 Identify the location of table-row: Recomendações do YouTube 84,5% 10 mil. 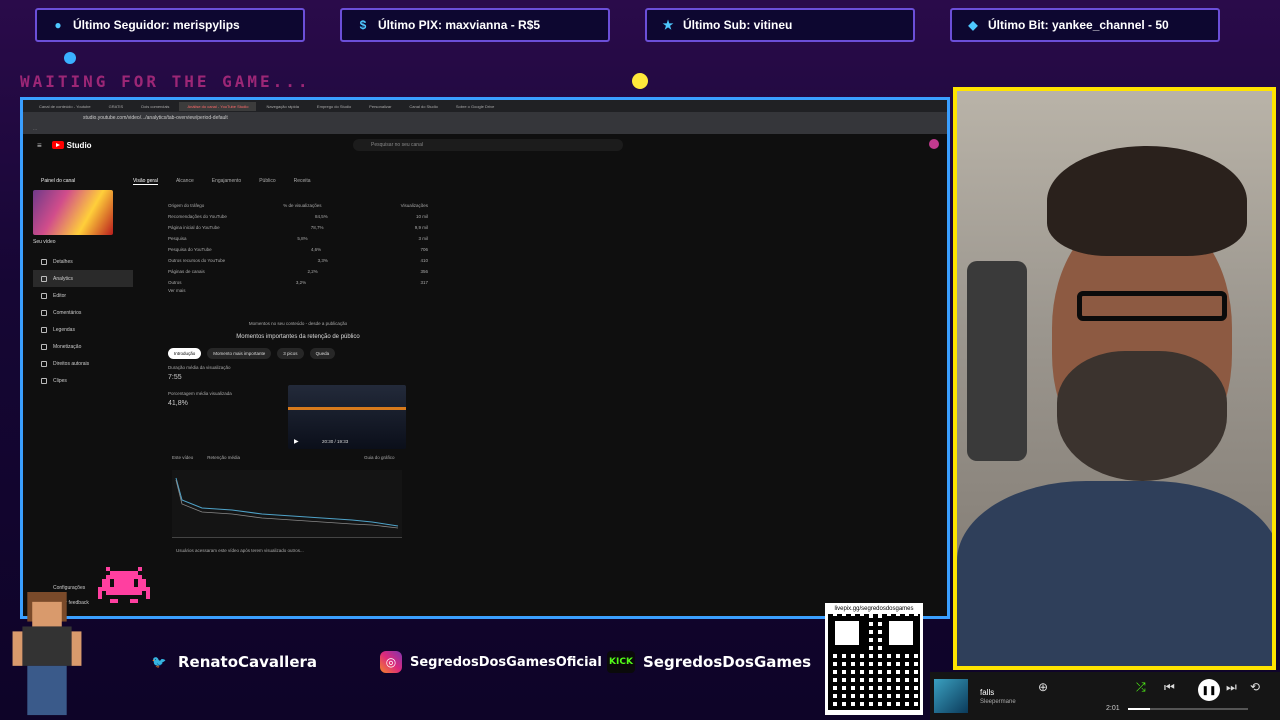
(298, 216).